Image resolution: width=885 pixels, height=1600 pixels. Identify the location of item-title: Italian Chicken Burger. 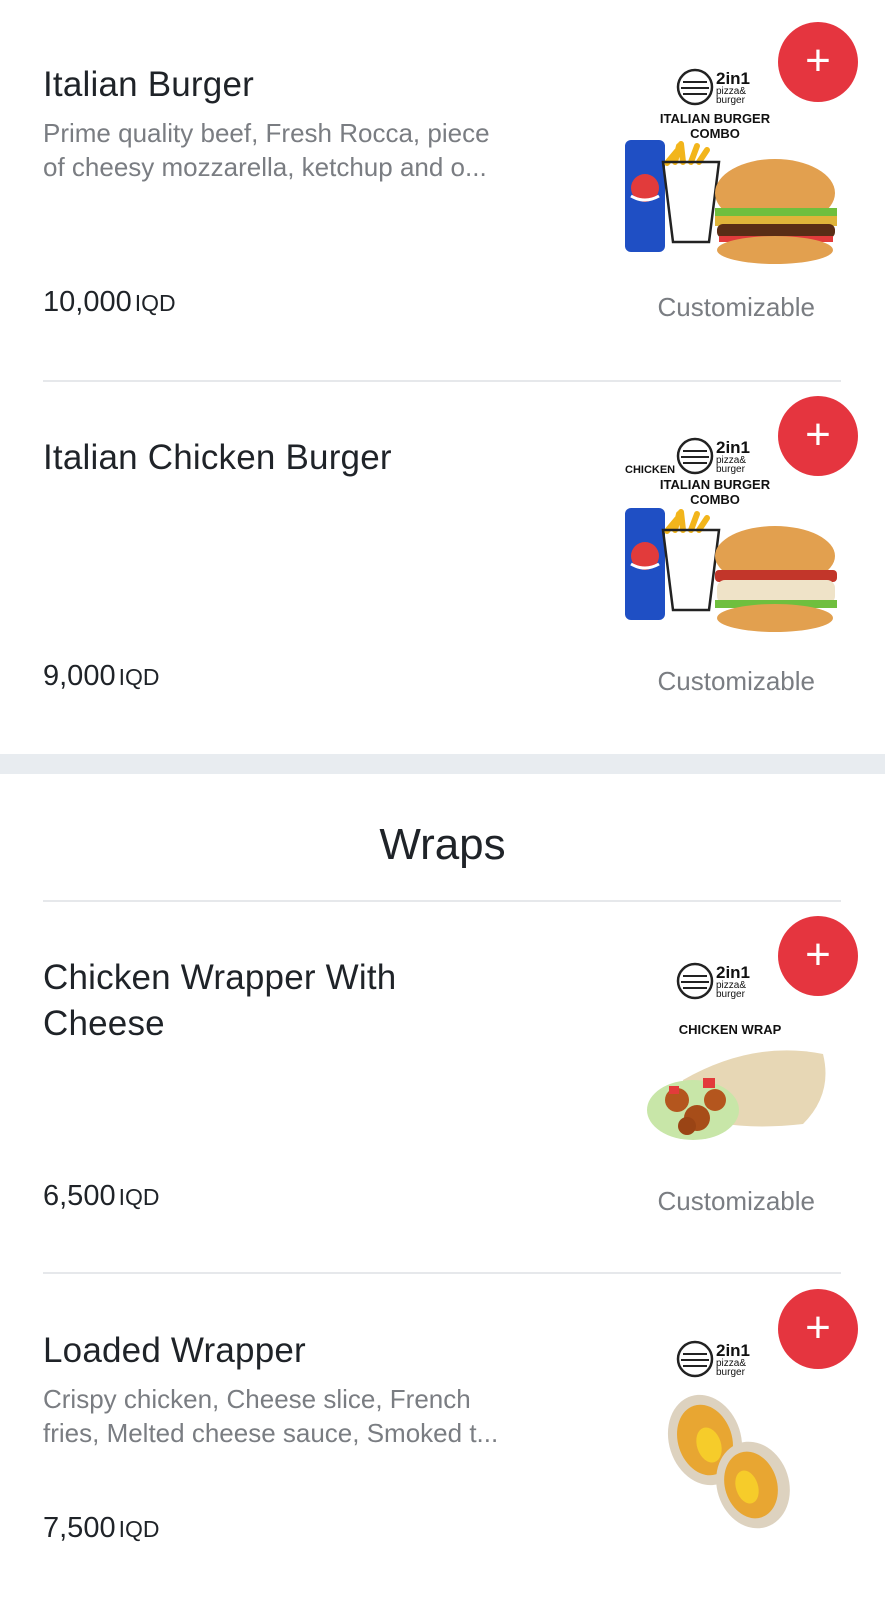
(217, 457).